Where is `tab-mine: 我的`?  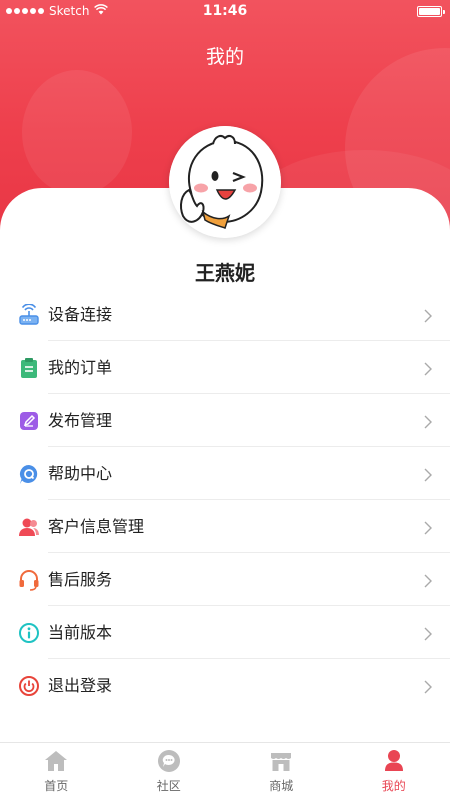 tab-mine: 我的 is located at coordinates (394, 771).